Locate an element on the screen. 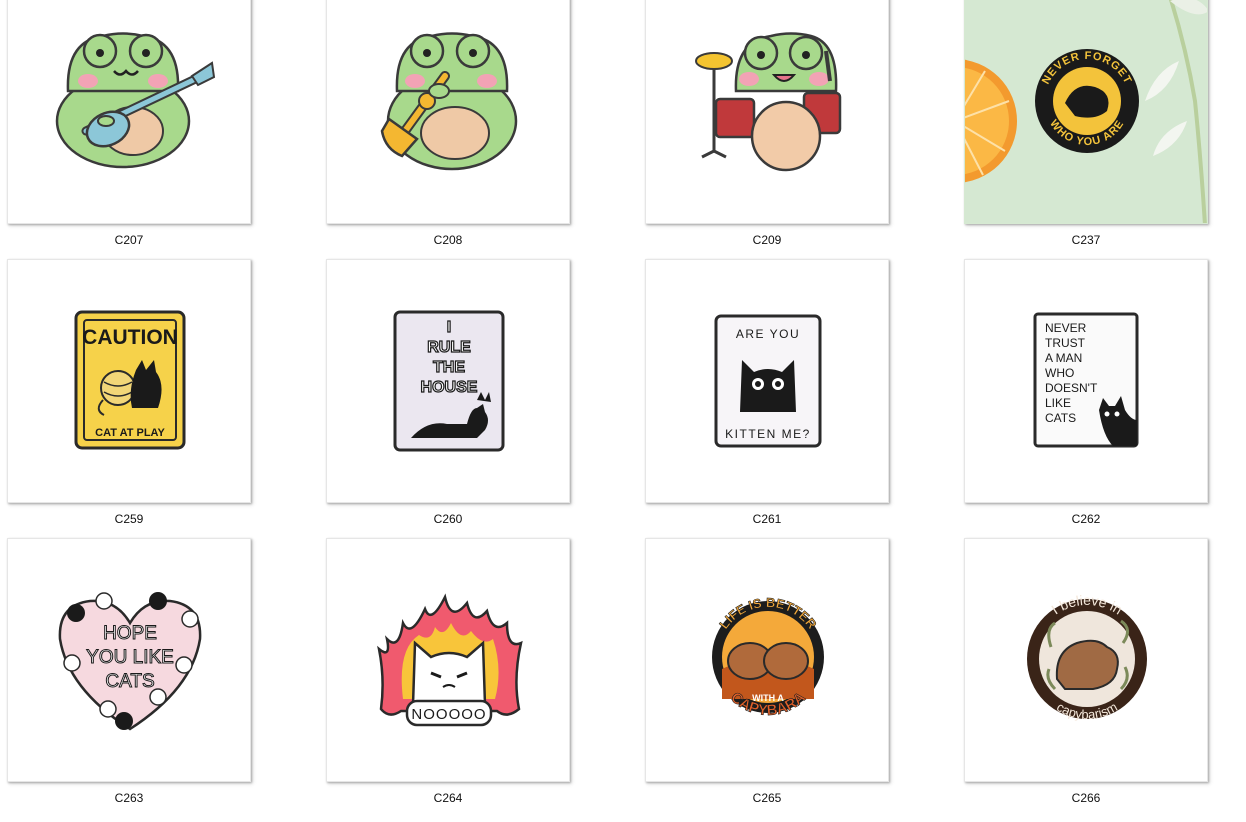 The width and height of the screenshot is (1246, 822). product-card: I believe in capybarism is located at coordinates (1086, 660).